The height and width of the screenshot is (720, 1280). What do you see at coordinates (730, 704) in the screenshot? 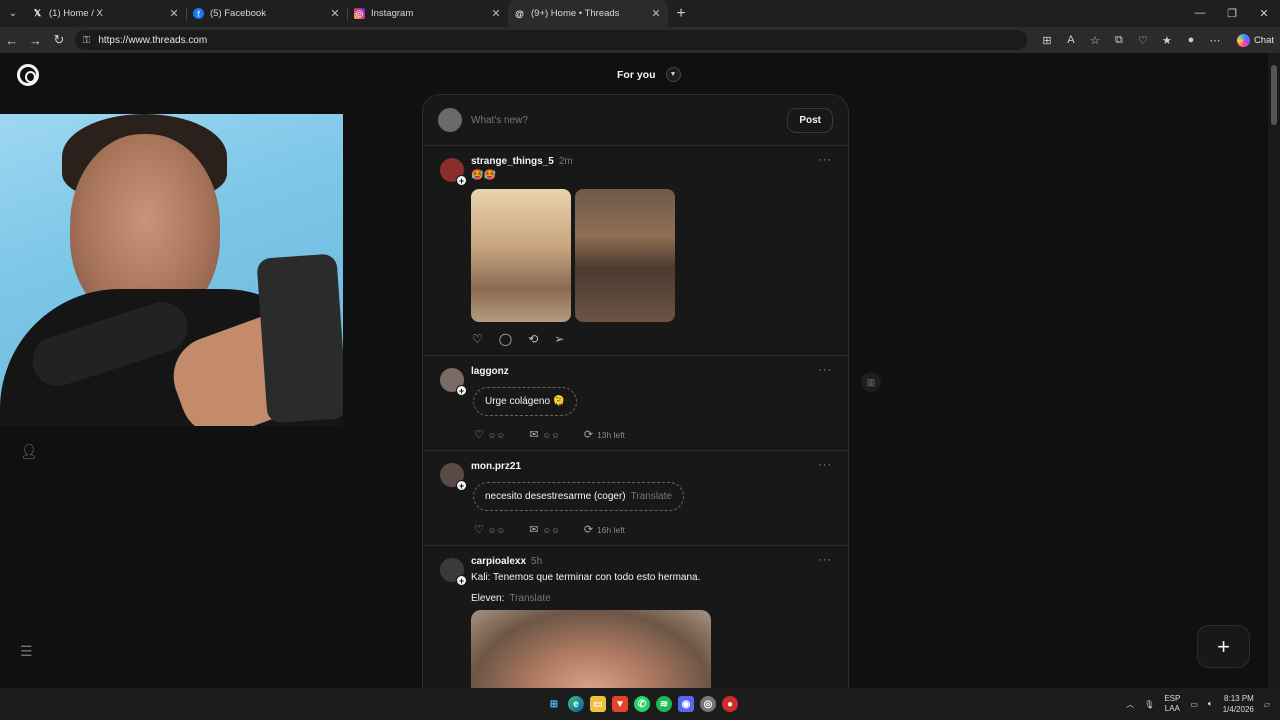
I see `record-icon: ●` at bounding box center [730, 704].